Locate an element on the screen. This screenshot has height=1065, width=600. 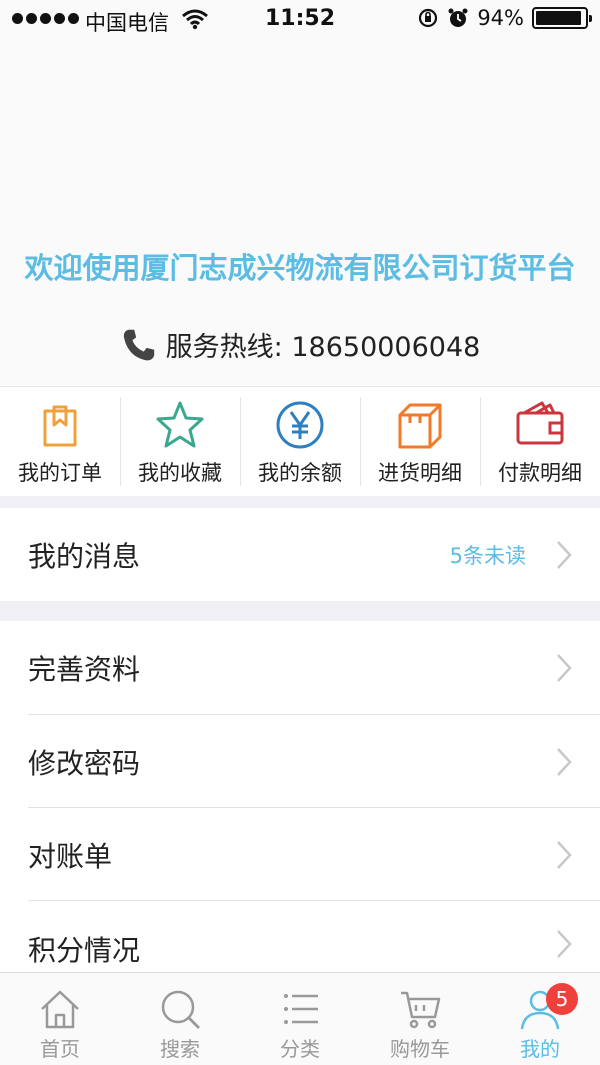
statement-row: 对账单 is located at coordinates (300, 854).